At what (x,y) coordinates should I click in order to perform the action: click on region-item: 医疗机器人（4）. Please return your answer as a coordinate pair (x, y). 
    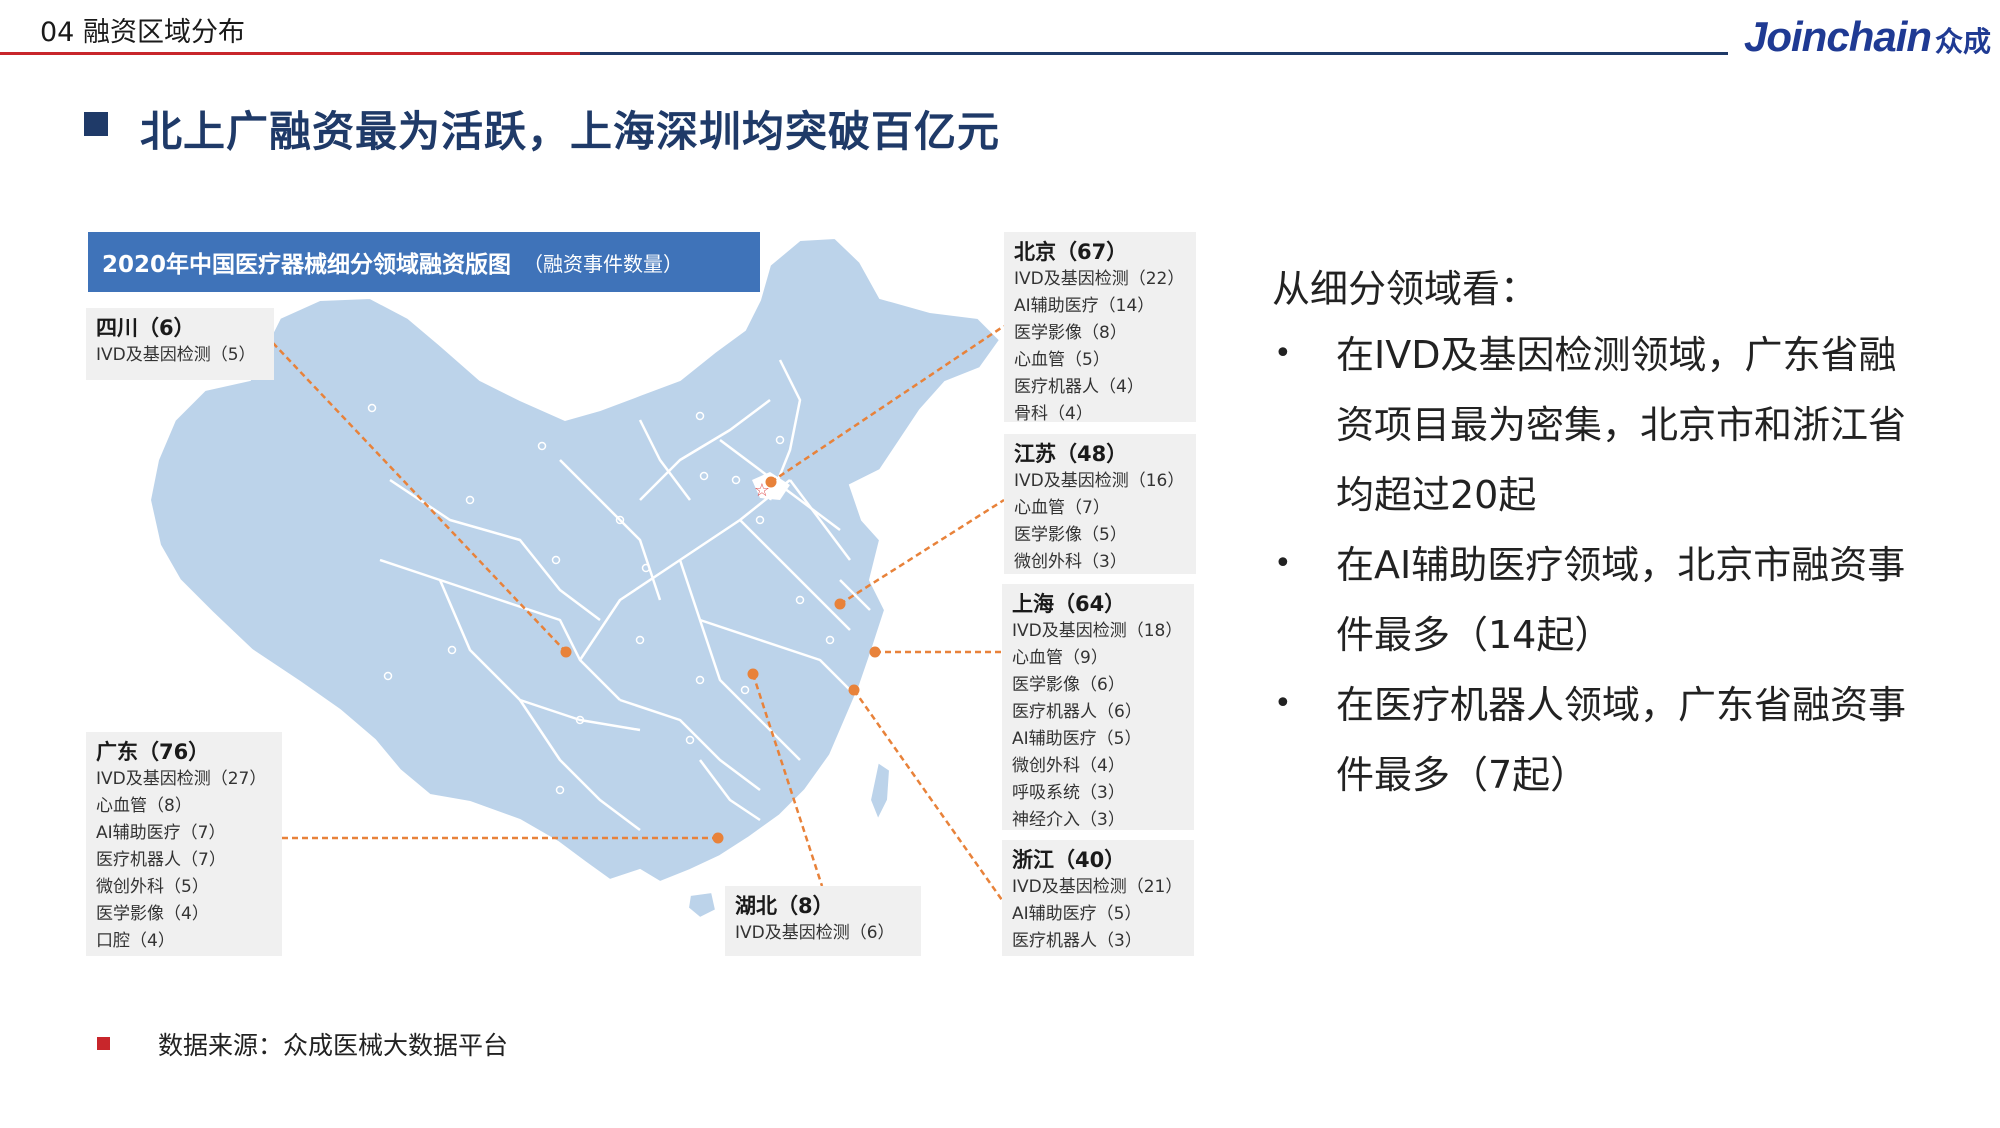
    Looking at the image, I should click on (1079, 387).